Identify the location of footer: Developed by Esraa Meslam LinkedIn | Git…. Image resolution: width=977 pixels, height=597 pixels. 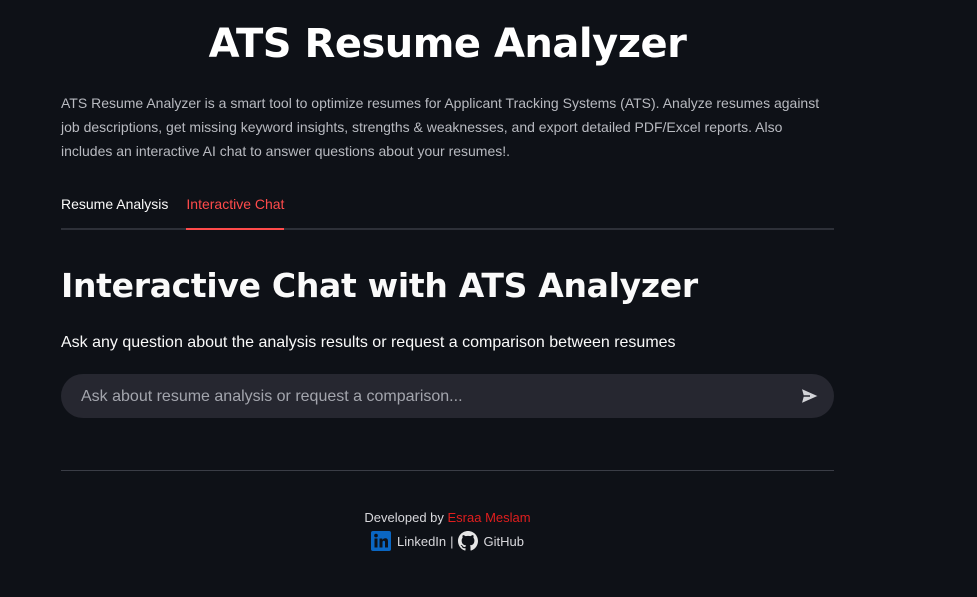
(447, 529).